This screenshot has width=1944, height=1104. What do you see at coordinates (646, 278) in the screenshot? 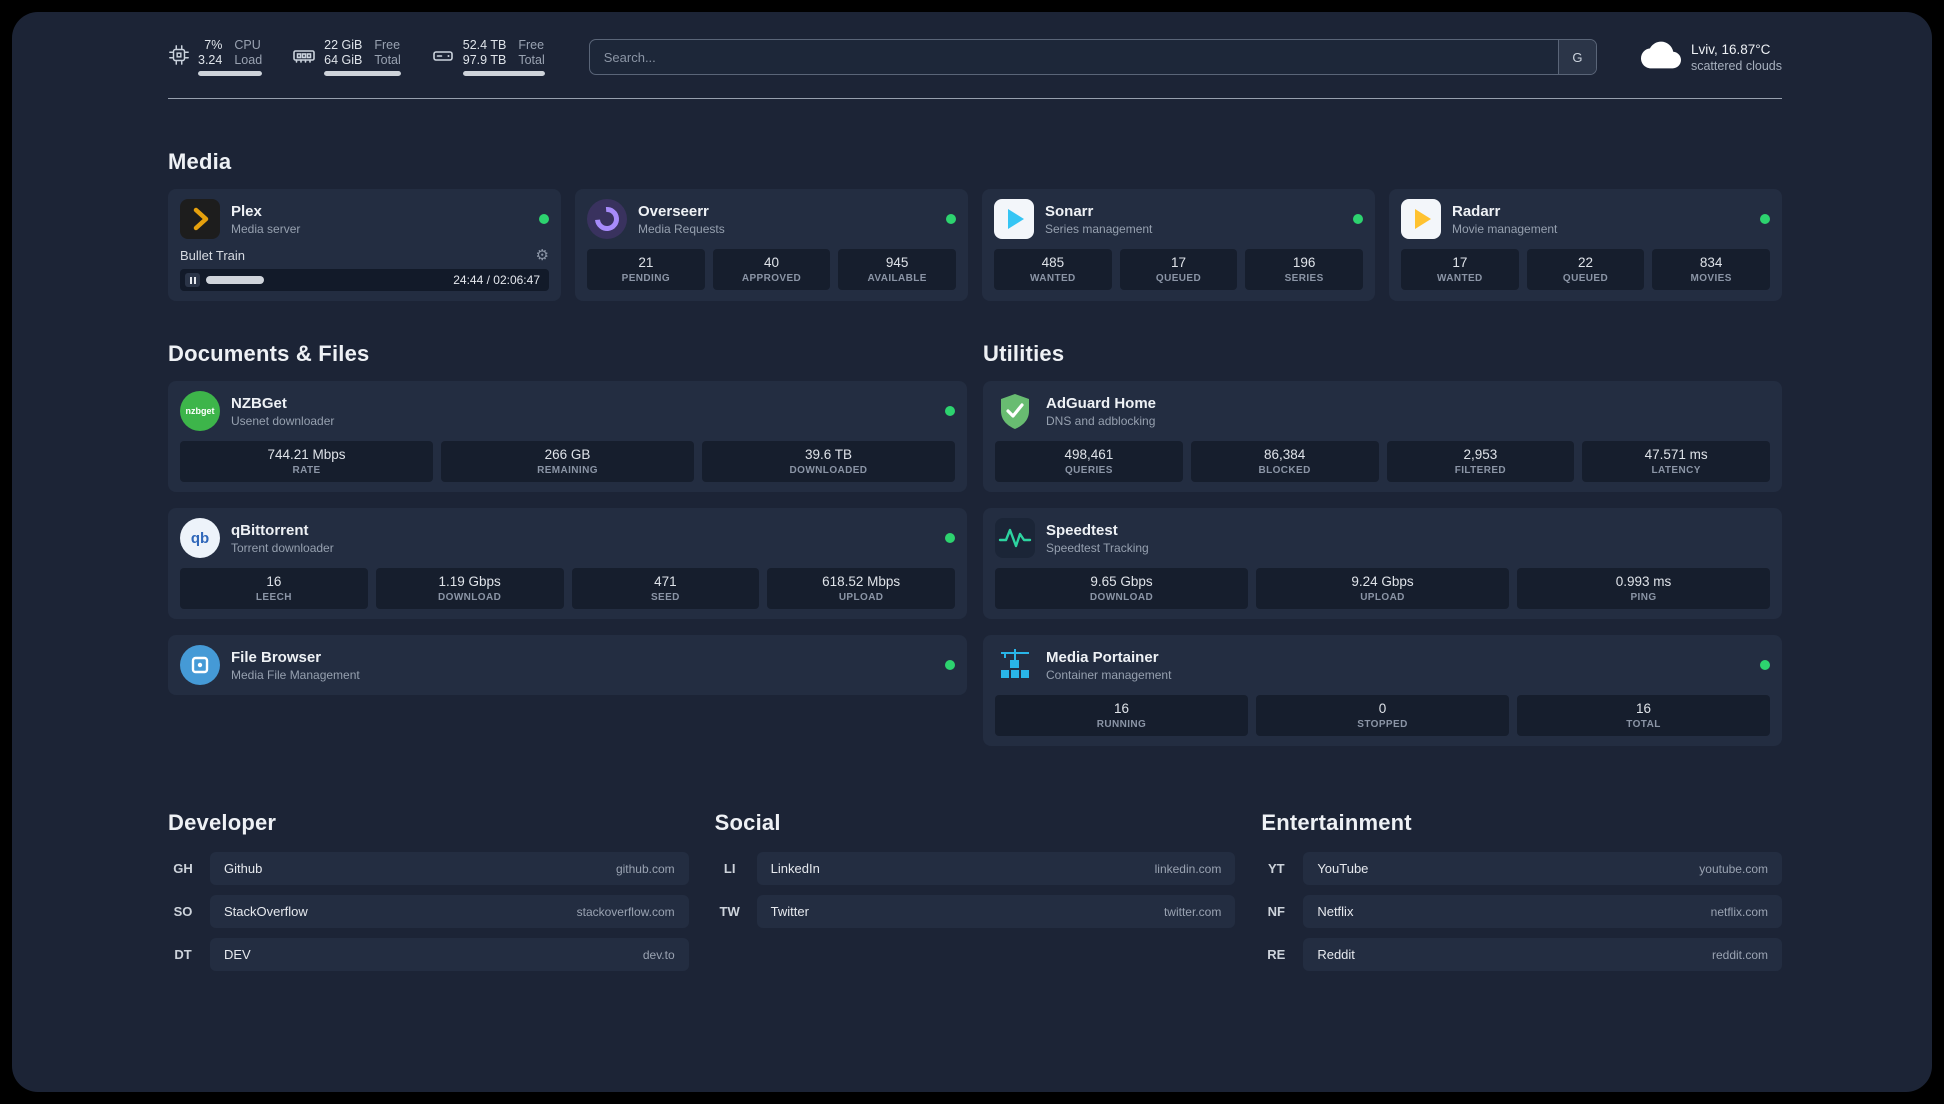
I see `stat-label: PENDING` at bounding box center [646, 278].